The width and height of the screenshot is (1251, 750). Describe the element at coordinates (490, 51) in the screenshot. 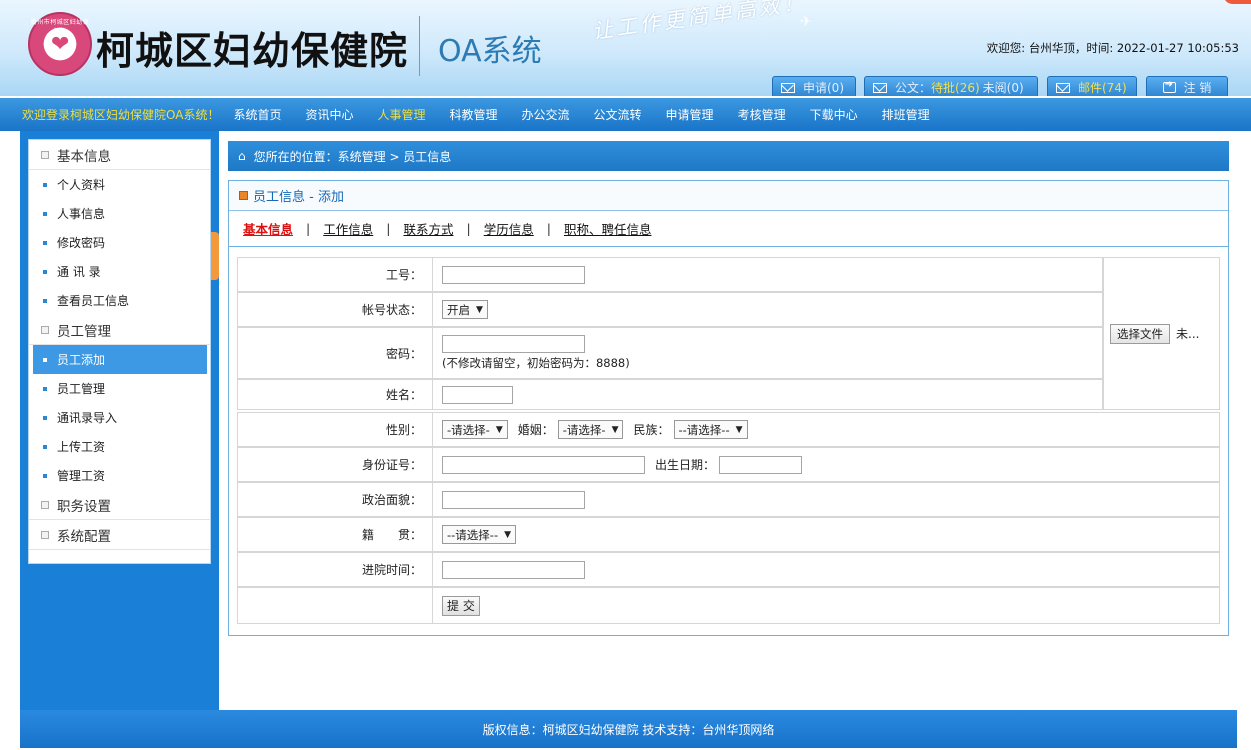

I see `system-title: OA系统` at that location.